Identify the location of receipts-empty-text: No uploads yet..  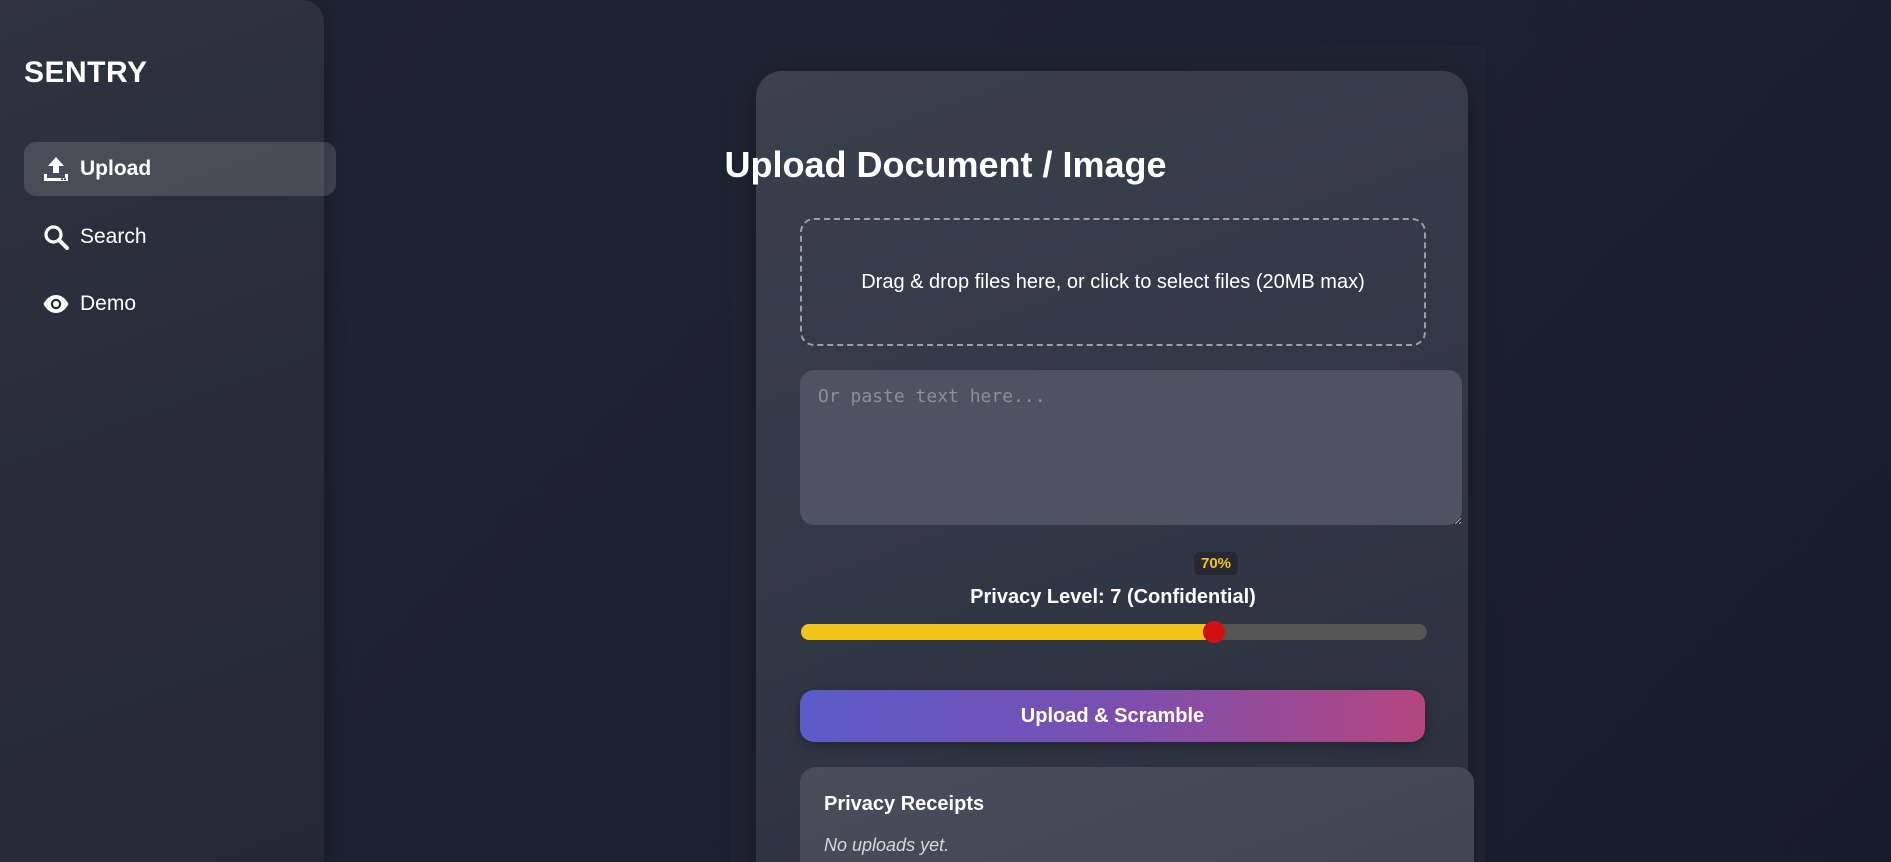
(887, 845).